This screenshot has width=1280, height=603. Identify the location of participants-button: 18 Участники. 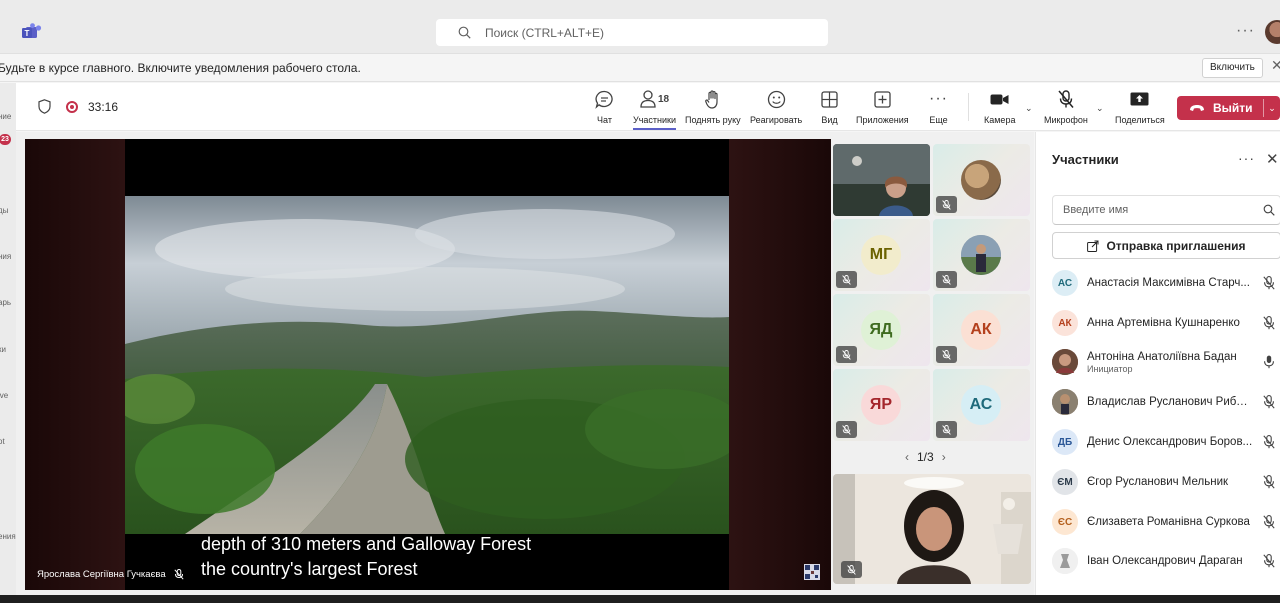
(654, 109).